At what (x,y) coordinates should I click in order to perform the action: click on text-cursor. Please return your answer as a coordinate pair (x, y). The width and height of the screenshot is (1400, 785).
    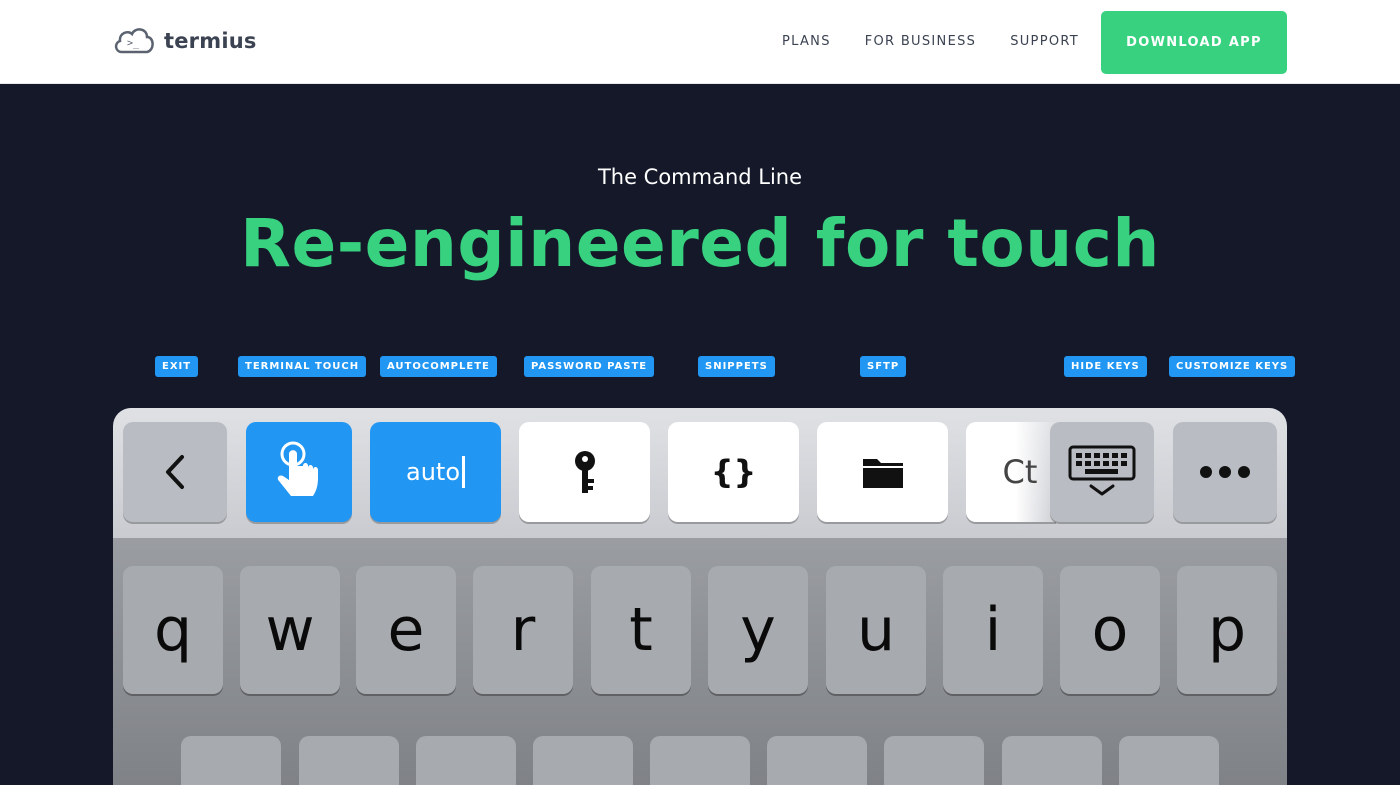
    Looking at the image, I should click on (463, 472).